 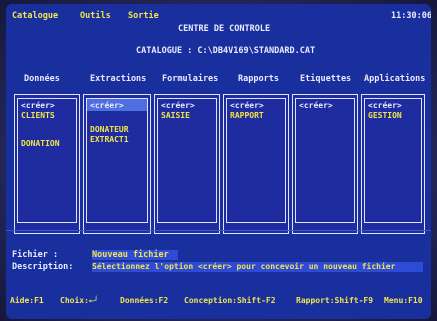 What do you see at coordinates (385, 105) in the screenshot?
I see `create-applications: <créer>` at bounding box center [385, 105].